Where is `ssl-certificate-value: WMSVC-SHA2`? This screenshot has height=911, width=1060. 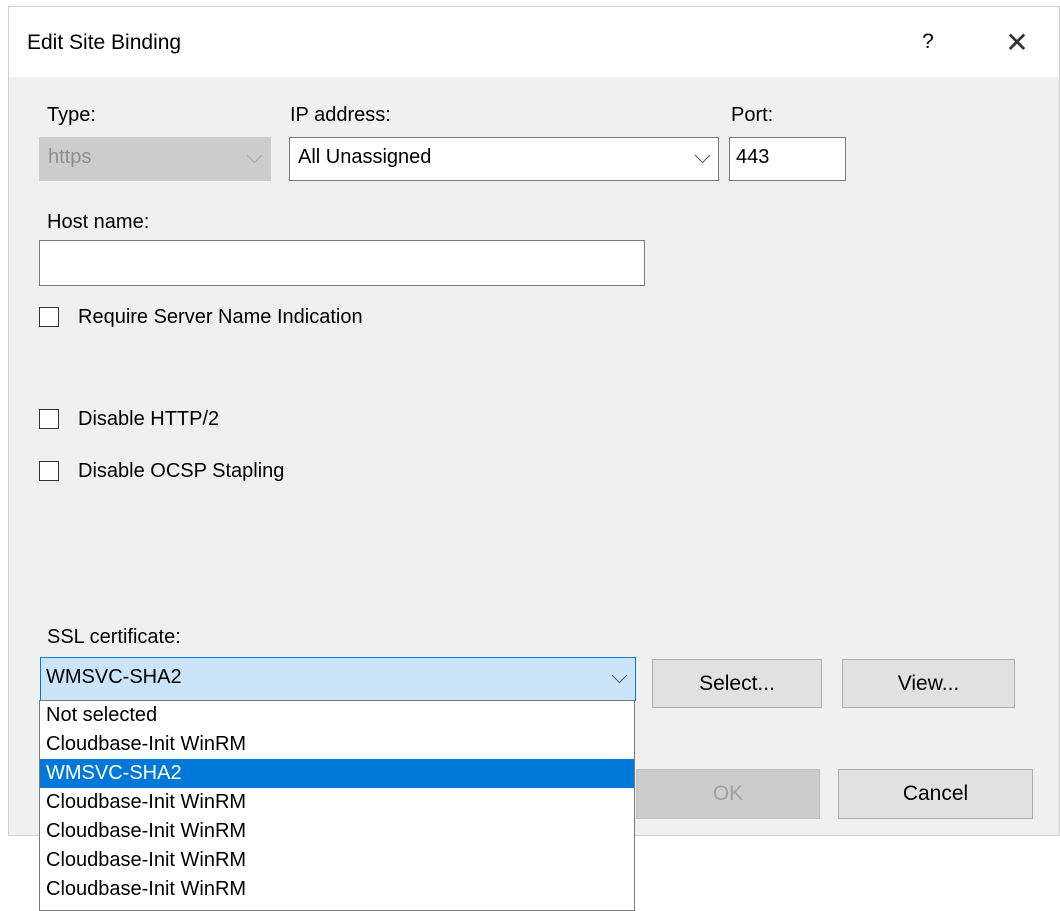
ssl-certificate-value: WMSVC-SHA2 is located at coordinates (114, 677).